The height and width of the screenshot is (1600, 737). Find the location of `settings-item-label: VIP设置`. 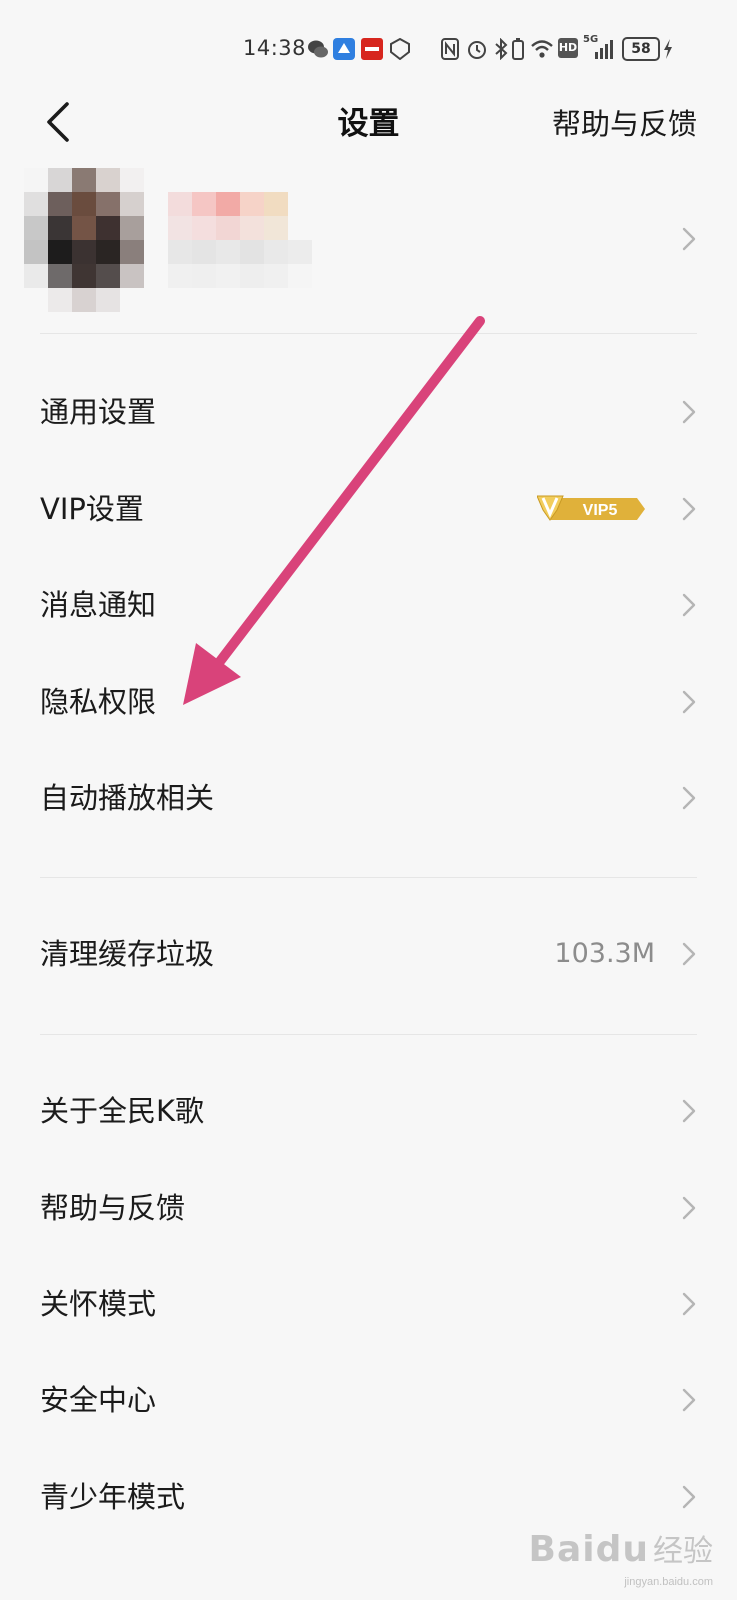

settings-item-label: VIP设置 is located at coordinates (92, 509).